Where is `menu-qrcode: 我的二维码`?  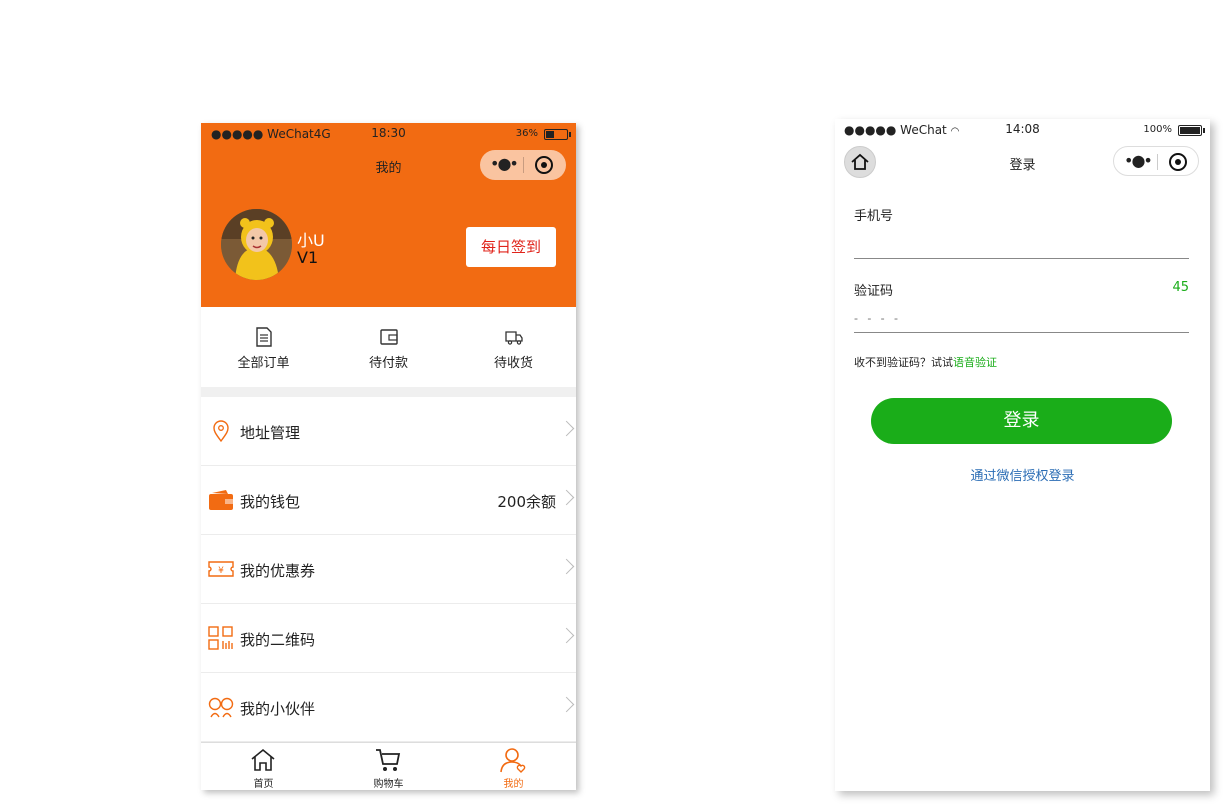
menu-qrcode: 我的二维码 is located at coordinates (388, 638).